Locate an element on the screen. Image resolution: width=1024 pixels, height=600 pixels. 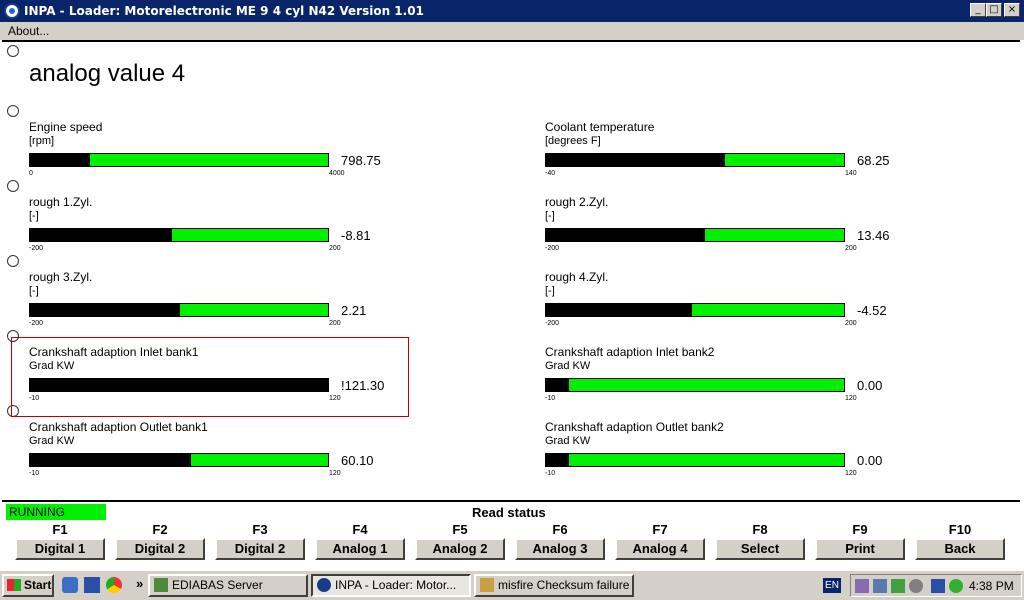
language-indicator: EN is located at coordinates (832, 585).